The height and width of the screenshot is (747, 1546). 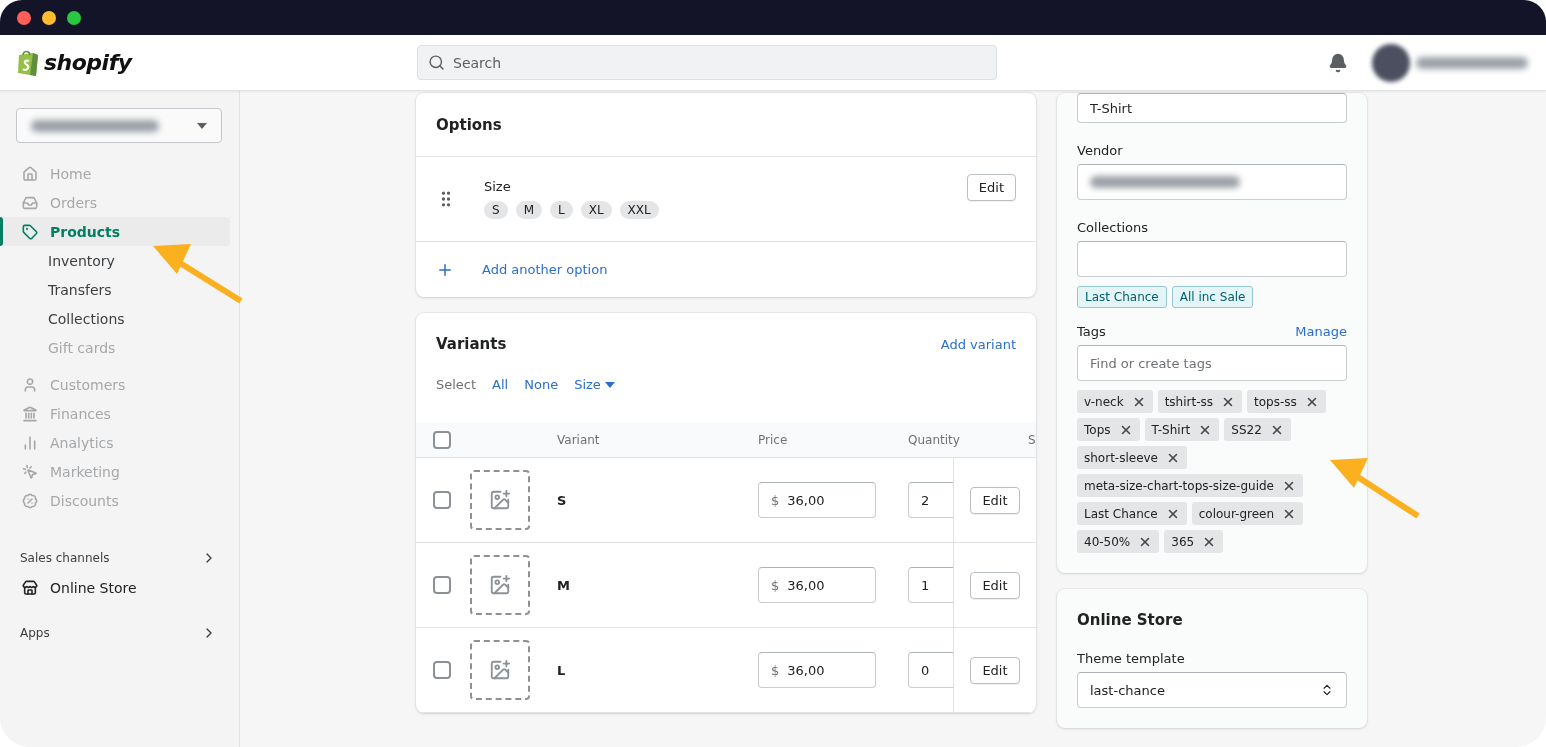 I want to click on window-minimize-dot, so click(x=49, y=17).